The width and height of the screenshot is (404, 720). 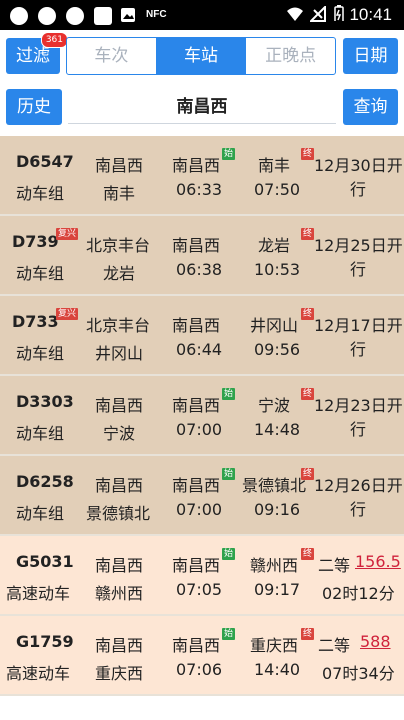 I want to click on nfc-label: NFC, so click(x=156, y=14).